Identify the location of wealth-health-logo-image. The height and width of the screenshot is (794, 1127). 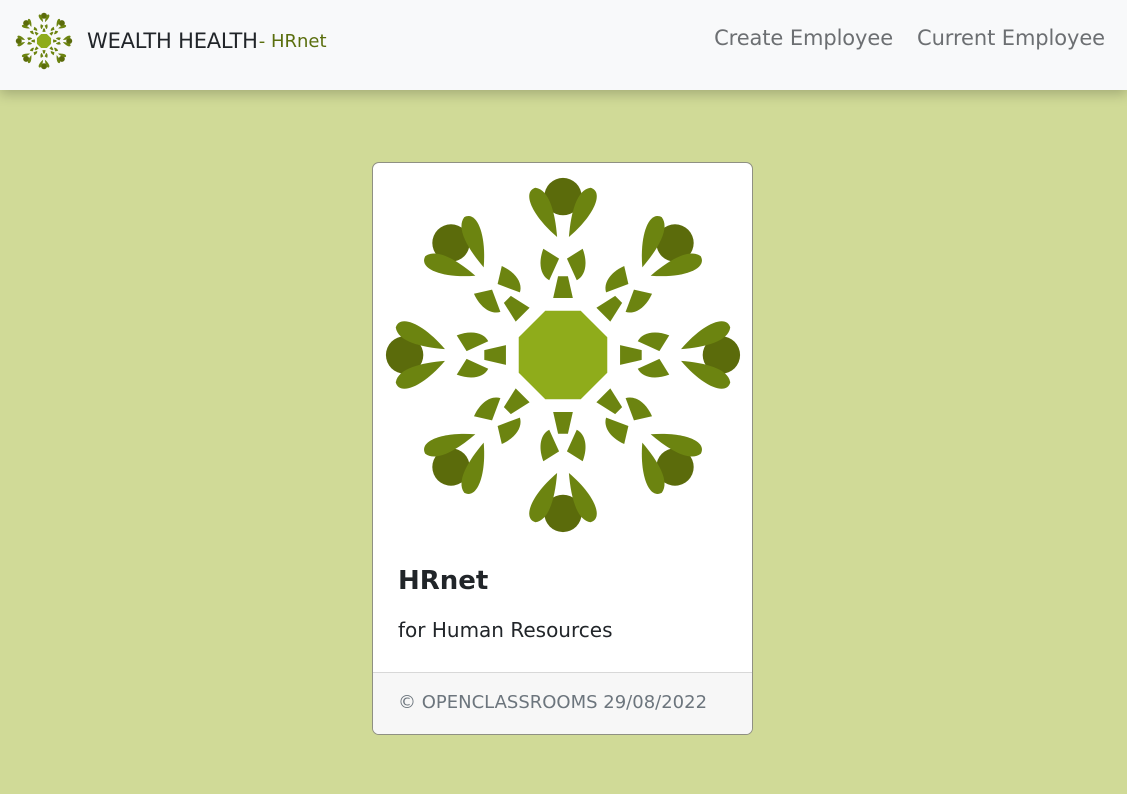
(563, 355).